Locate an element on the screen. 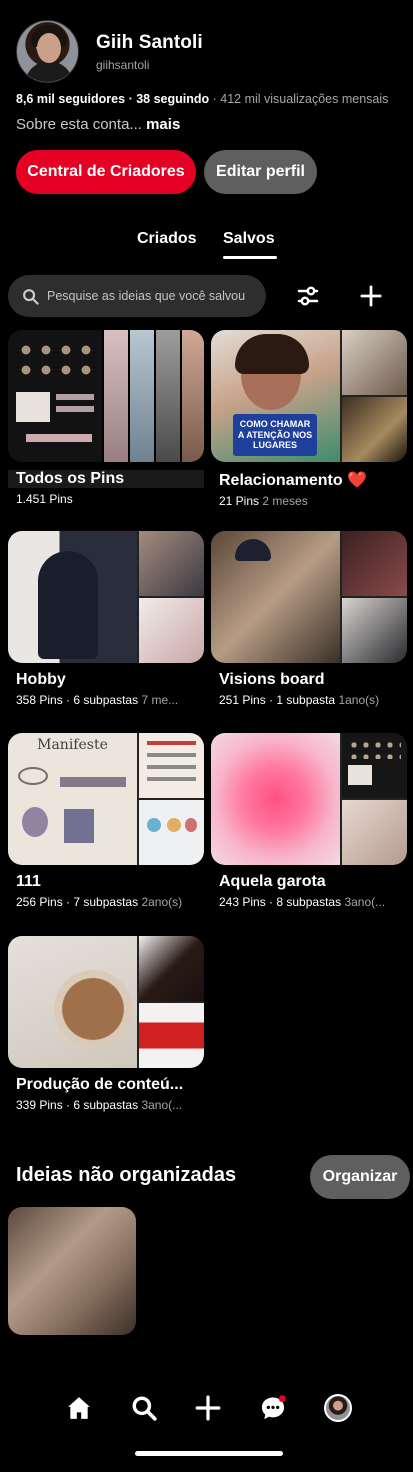 The height and width of the screenshot is (1472, 413). nav-profile is located at coordinates (338, 1408).